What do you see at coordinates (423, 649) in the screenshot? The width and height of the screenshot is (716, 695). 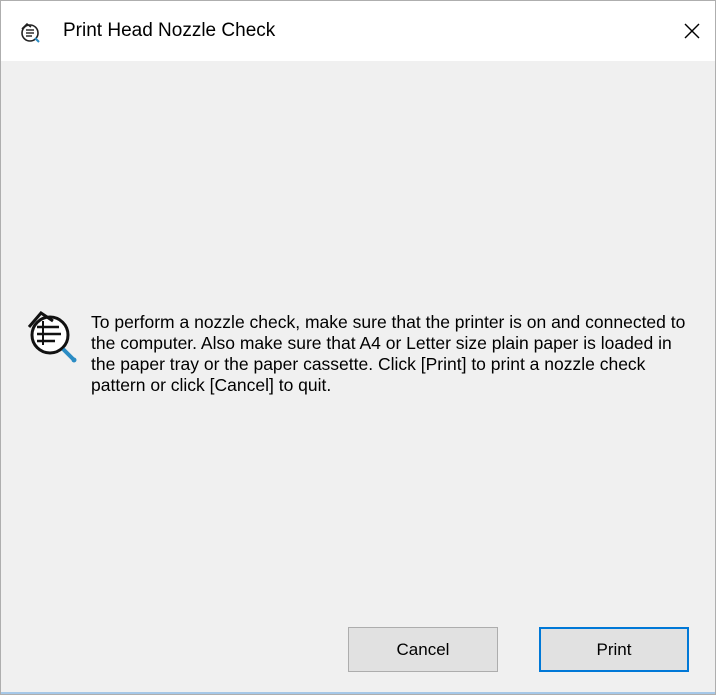 I see `cancel-button: Cancel` at bounding box center [423, 649].